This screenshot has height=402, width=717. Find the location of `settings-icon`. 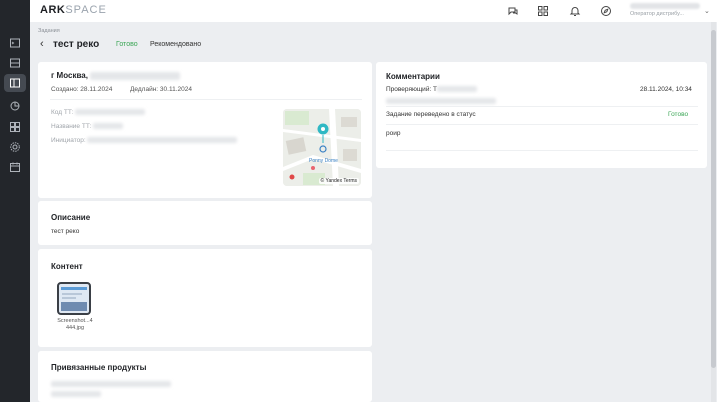

settings-icon is located at coordinates (15, 147).